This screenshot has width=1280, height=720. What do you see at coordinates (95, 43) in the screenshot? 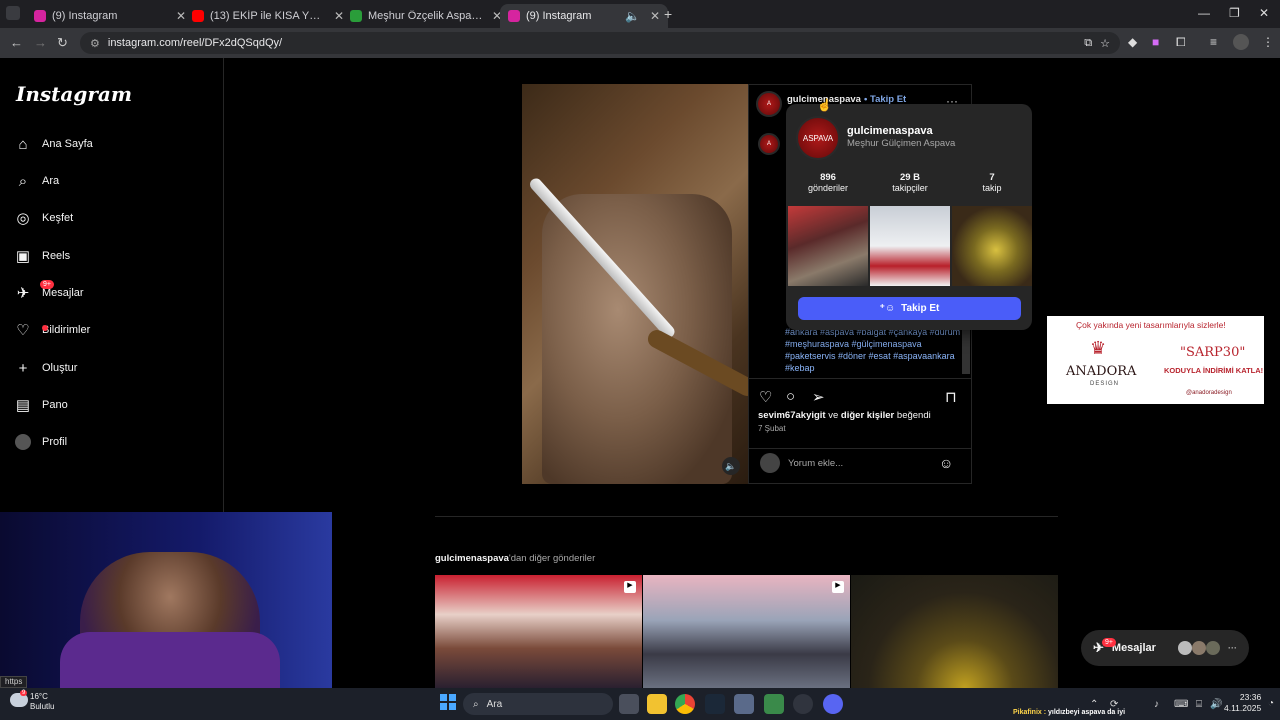
I see `site-info-icon: ⚙` at bounding box center [95, 43].